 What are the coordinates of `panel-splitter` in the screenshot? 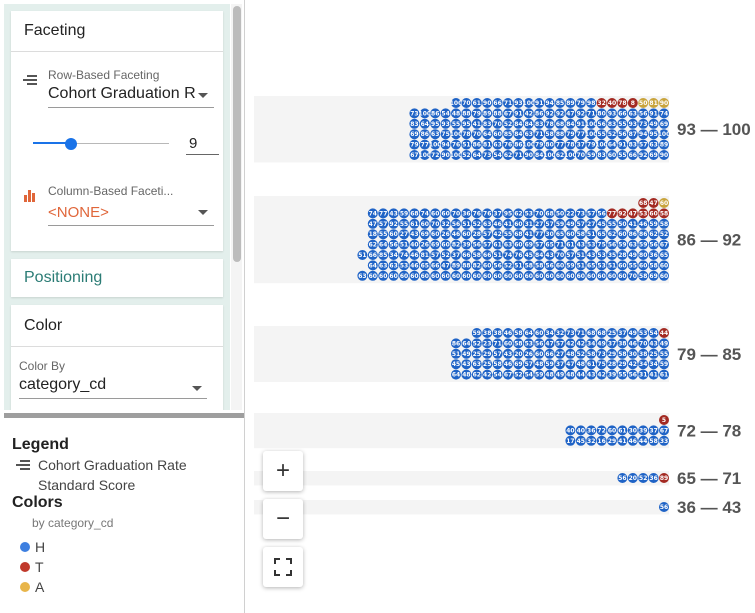 It's located at (124, 415).